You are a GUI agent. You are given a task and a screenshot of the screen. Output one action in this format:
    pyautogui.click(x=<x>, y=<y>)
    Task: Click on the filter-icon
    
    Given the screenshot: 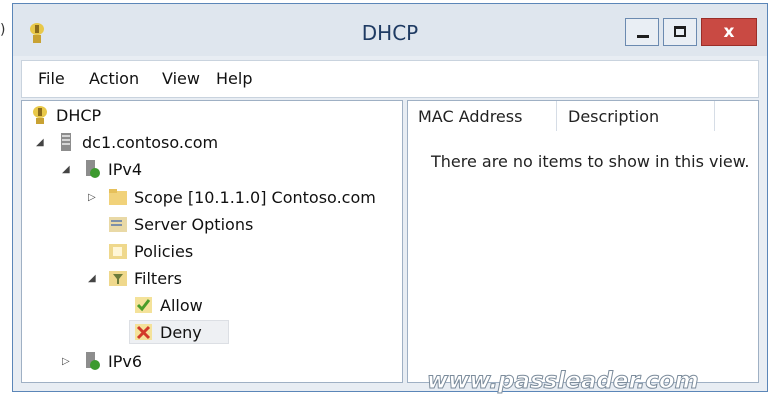 What is the action you would take?
    pyautogui.click(x=118, y=278)
    